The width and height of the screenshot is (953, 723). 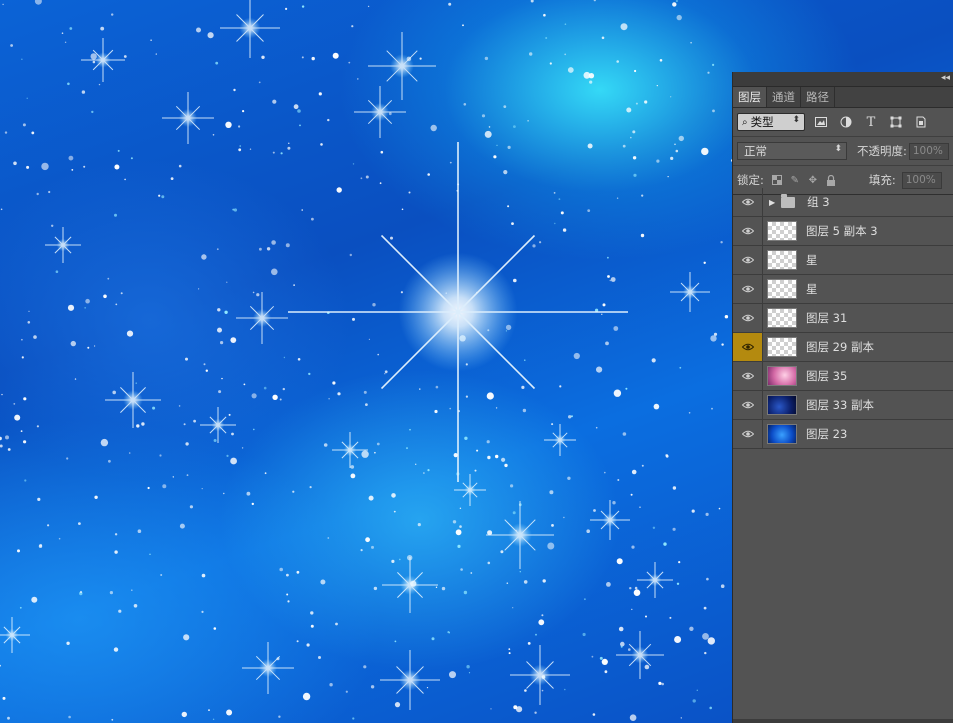 What do you see at coordinates (813, 180) in the screenshot?
I see `lock-move-icon: ✥` at bounding box center [813, 180].